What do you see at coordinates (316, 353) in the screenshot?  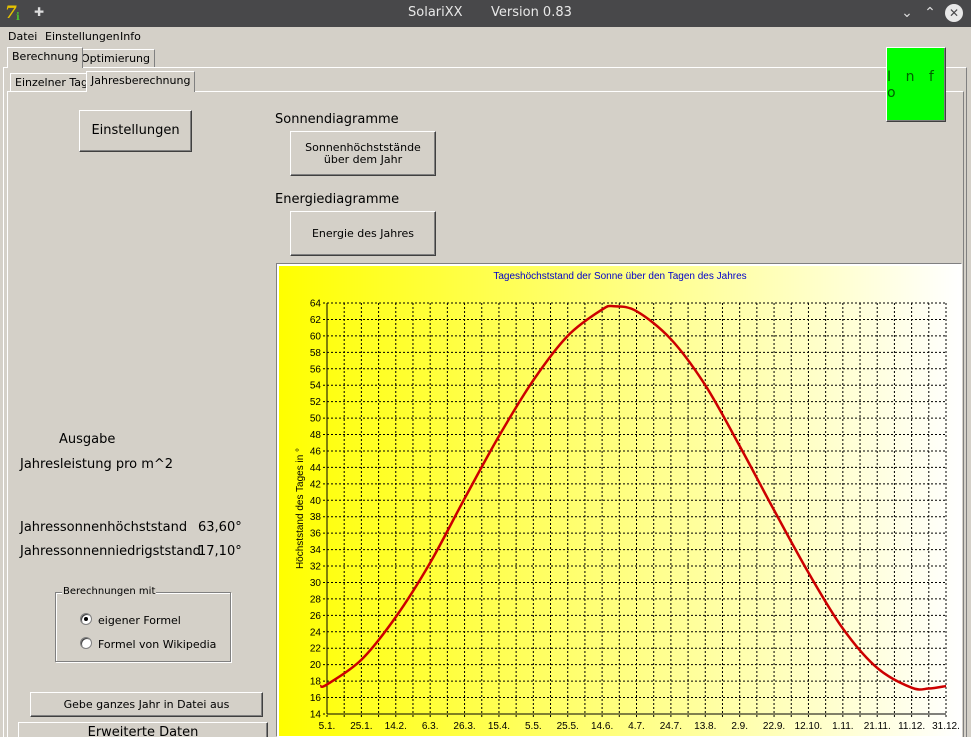 I see `y-tick-label: 58` at bounding box center [316, 353].